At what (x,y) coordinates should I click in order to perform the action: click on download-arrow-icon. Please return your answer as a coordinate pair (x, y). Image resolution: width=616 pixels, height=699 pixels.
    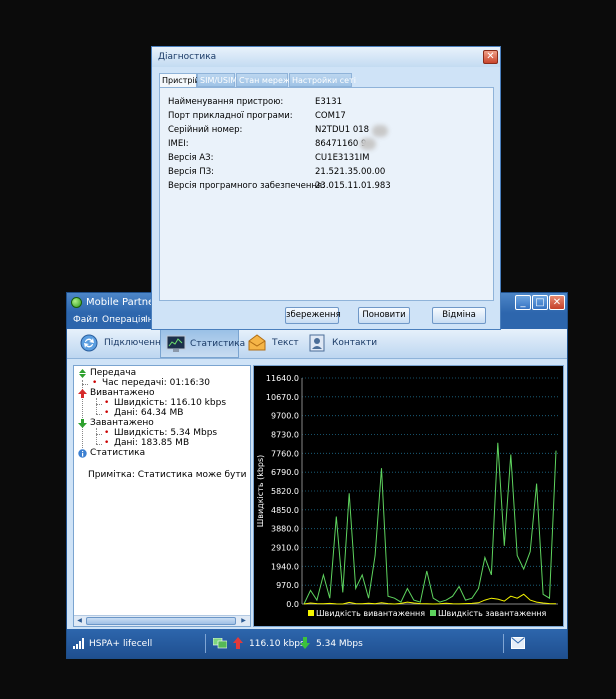
    Looking at the image, I should click on (82, 423).